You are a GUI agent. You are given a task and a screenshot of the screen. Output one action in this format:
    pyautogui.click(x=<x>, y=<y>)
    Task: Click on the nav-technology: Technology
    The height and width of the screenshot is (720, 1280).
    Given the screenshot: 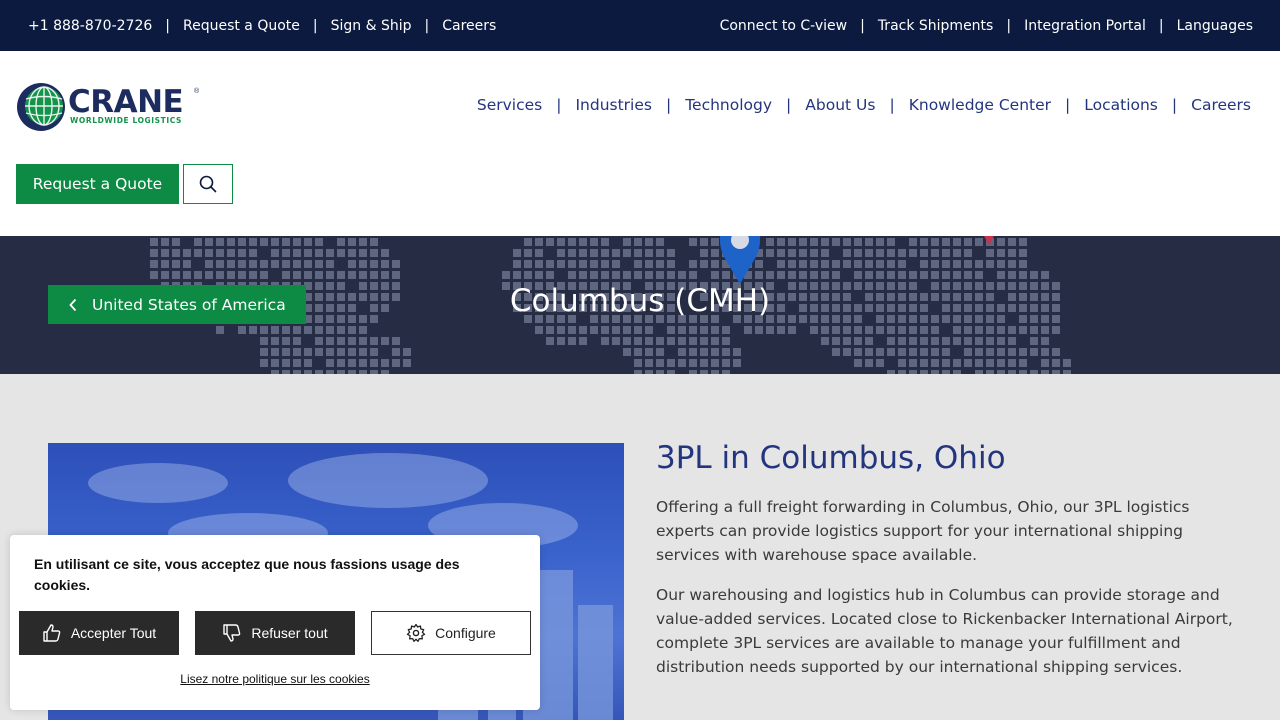 What is the action you would take?
    pyautogui.click(x=728, y=105)
    